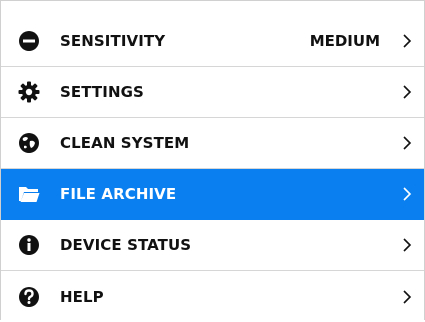  I want to click on info-icon, so click(29, 245).